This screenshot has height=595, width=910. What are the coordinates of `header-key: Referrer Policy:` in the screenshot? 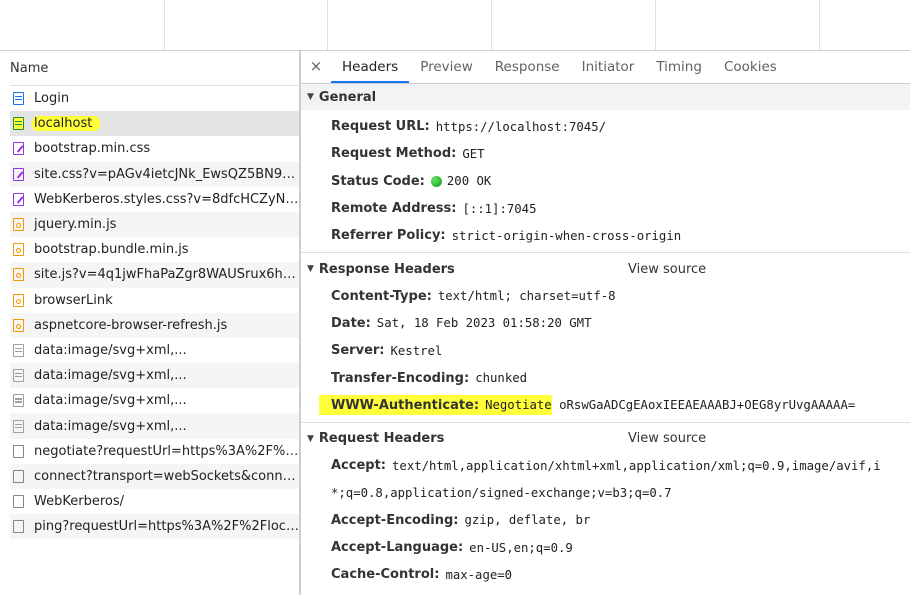 It's located at (388, 236).